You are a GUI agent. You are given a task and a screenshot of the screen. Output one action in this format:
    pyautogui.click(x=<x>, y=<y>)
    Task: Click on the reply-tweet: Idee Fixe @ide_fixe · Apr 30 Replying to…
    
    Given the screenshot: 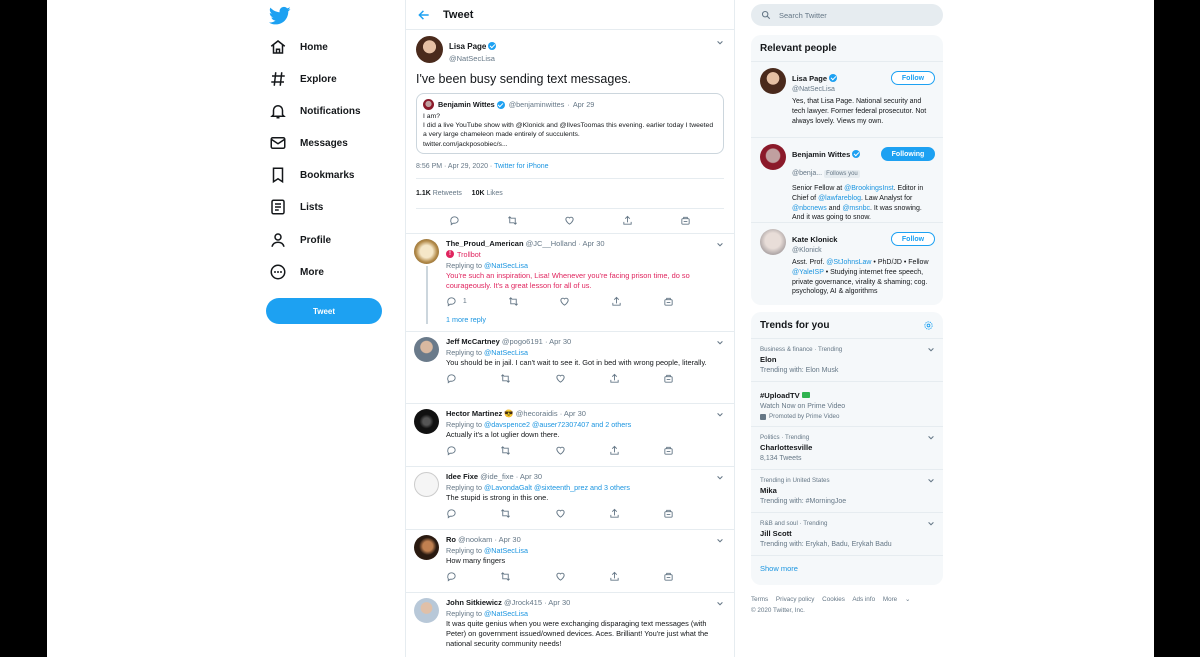 What is the action you would take?
    pyautogui.click(x=570, y=498)
    